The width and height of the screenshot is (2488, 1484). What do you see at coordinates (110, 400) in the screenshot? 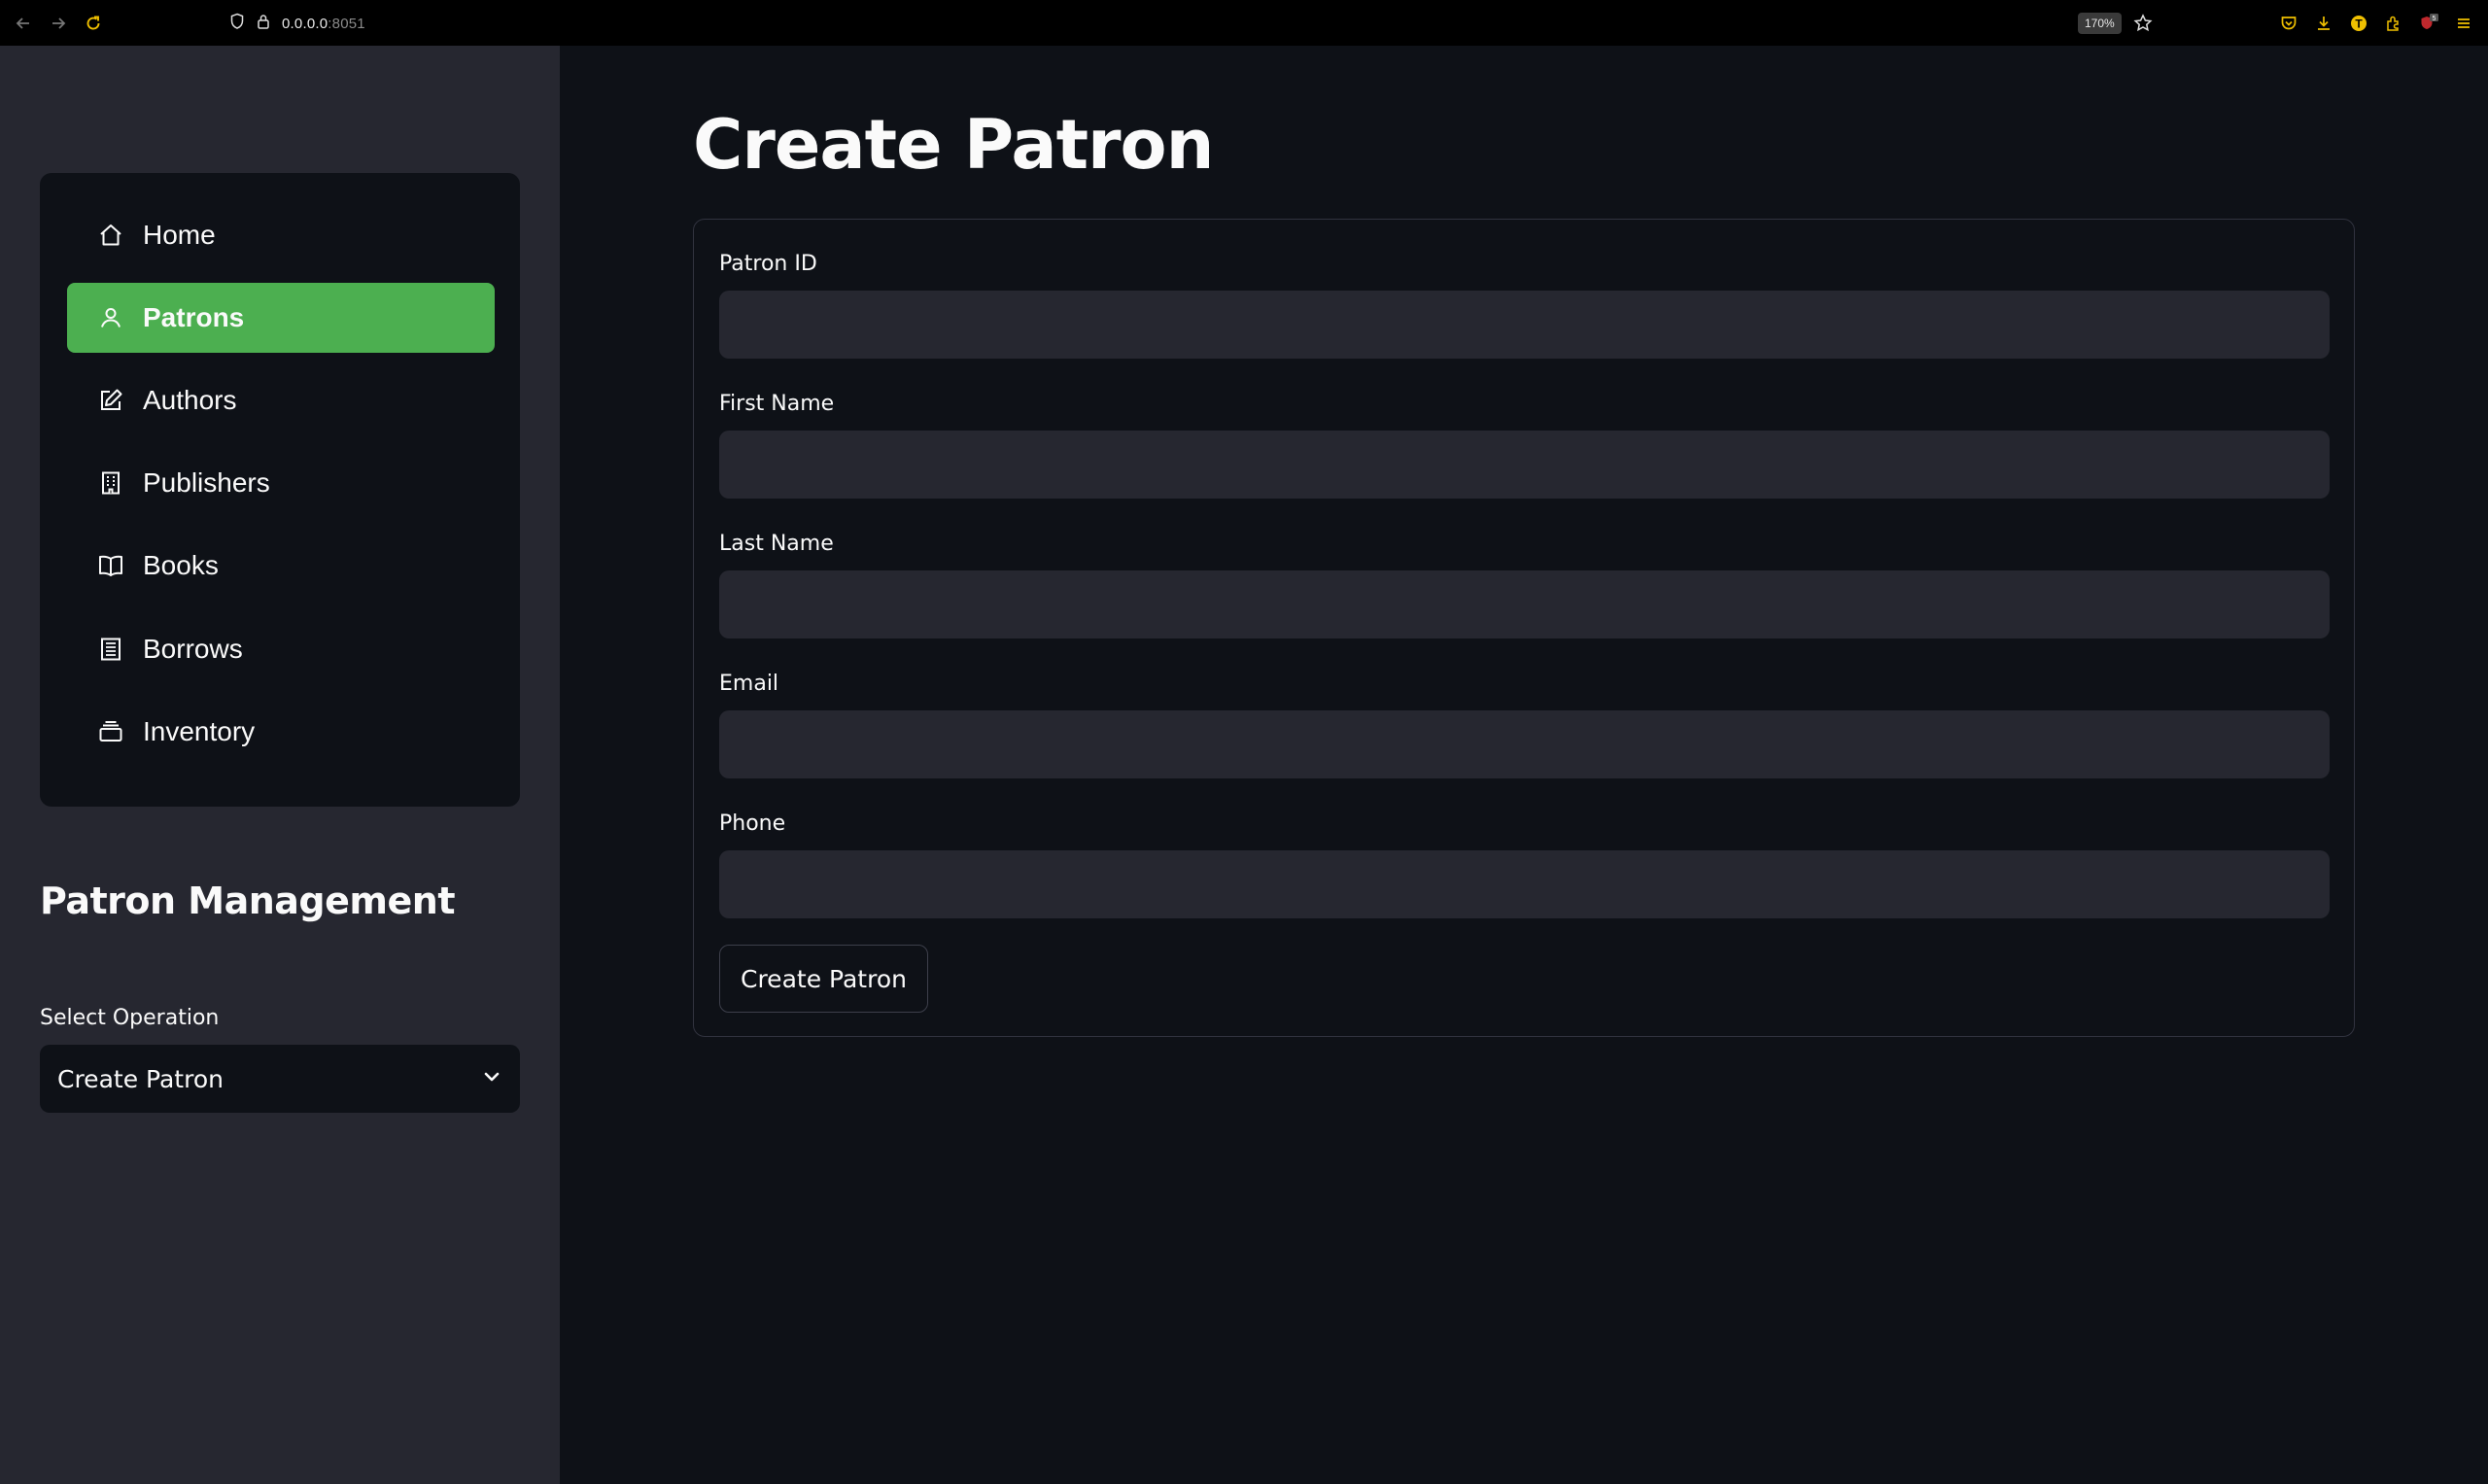
I see `edit-icon` at bounding box center [110, 400].